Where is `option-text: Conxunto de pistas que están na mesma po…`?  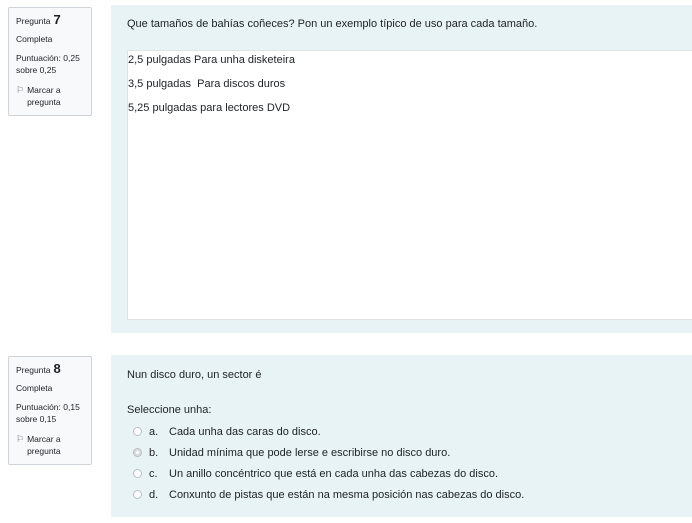
option-text: Conxunto de pistas que están na mesma po… is located at coordinates (347, 494).